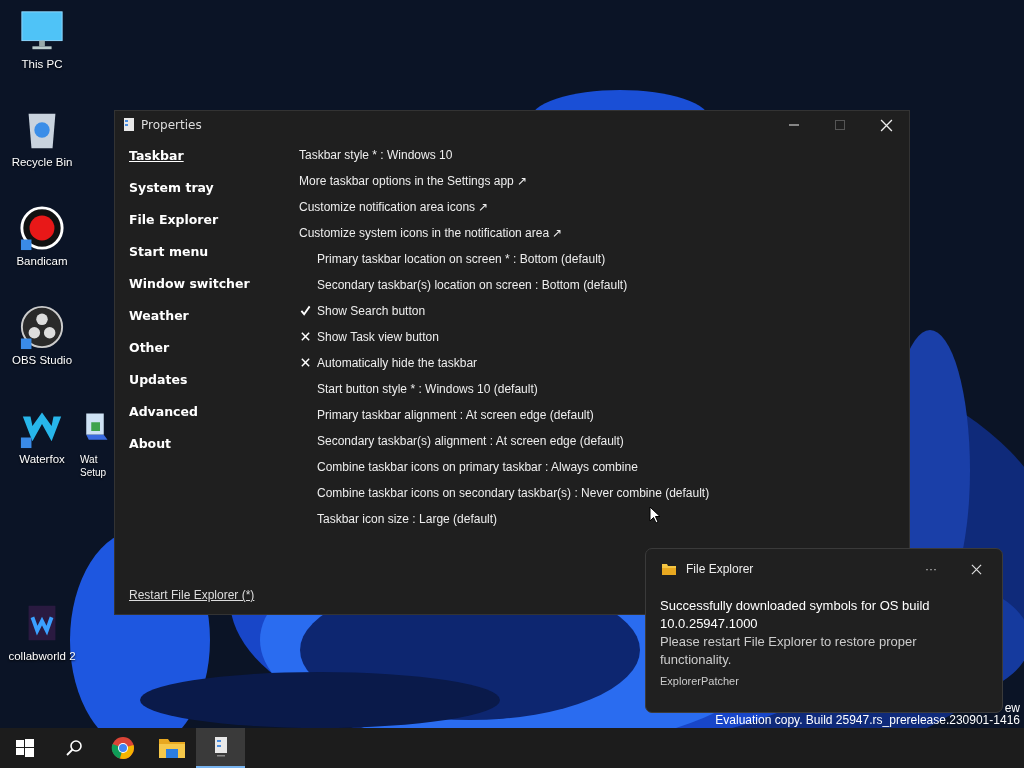 The height and width of the screenshot is (768, 1024). What do you see at coordinates (472, 285) in the screenshot?
I see `setting-option: Secondary taskbar(s) location on screen : Bottom (default)` at bounding box center [472, 285].